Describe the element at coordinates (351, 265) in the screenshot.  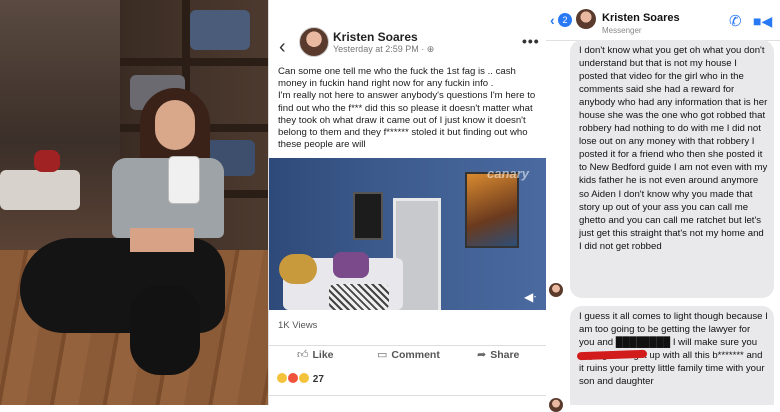
I see `pillow` at that location.